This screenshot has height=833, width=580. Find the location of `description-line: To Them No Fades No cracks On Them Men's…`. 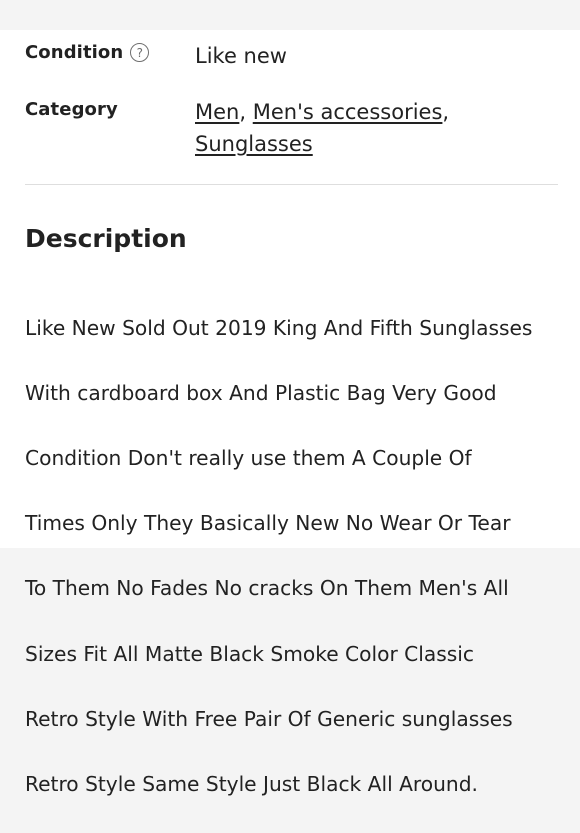

description-line: To Them No Fades No cracks On Them Men's… is located at coordinates (267, 588).